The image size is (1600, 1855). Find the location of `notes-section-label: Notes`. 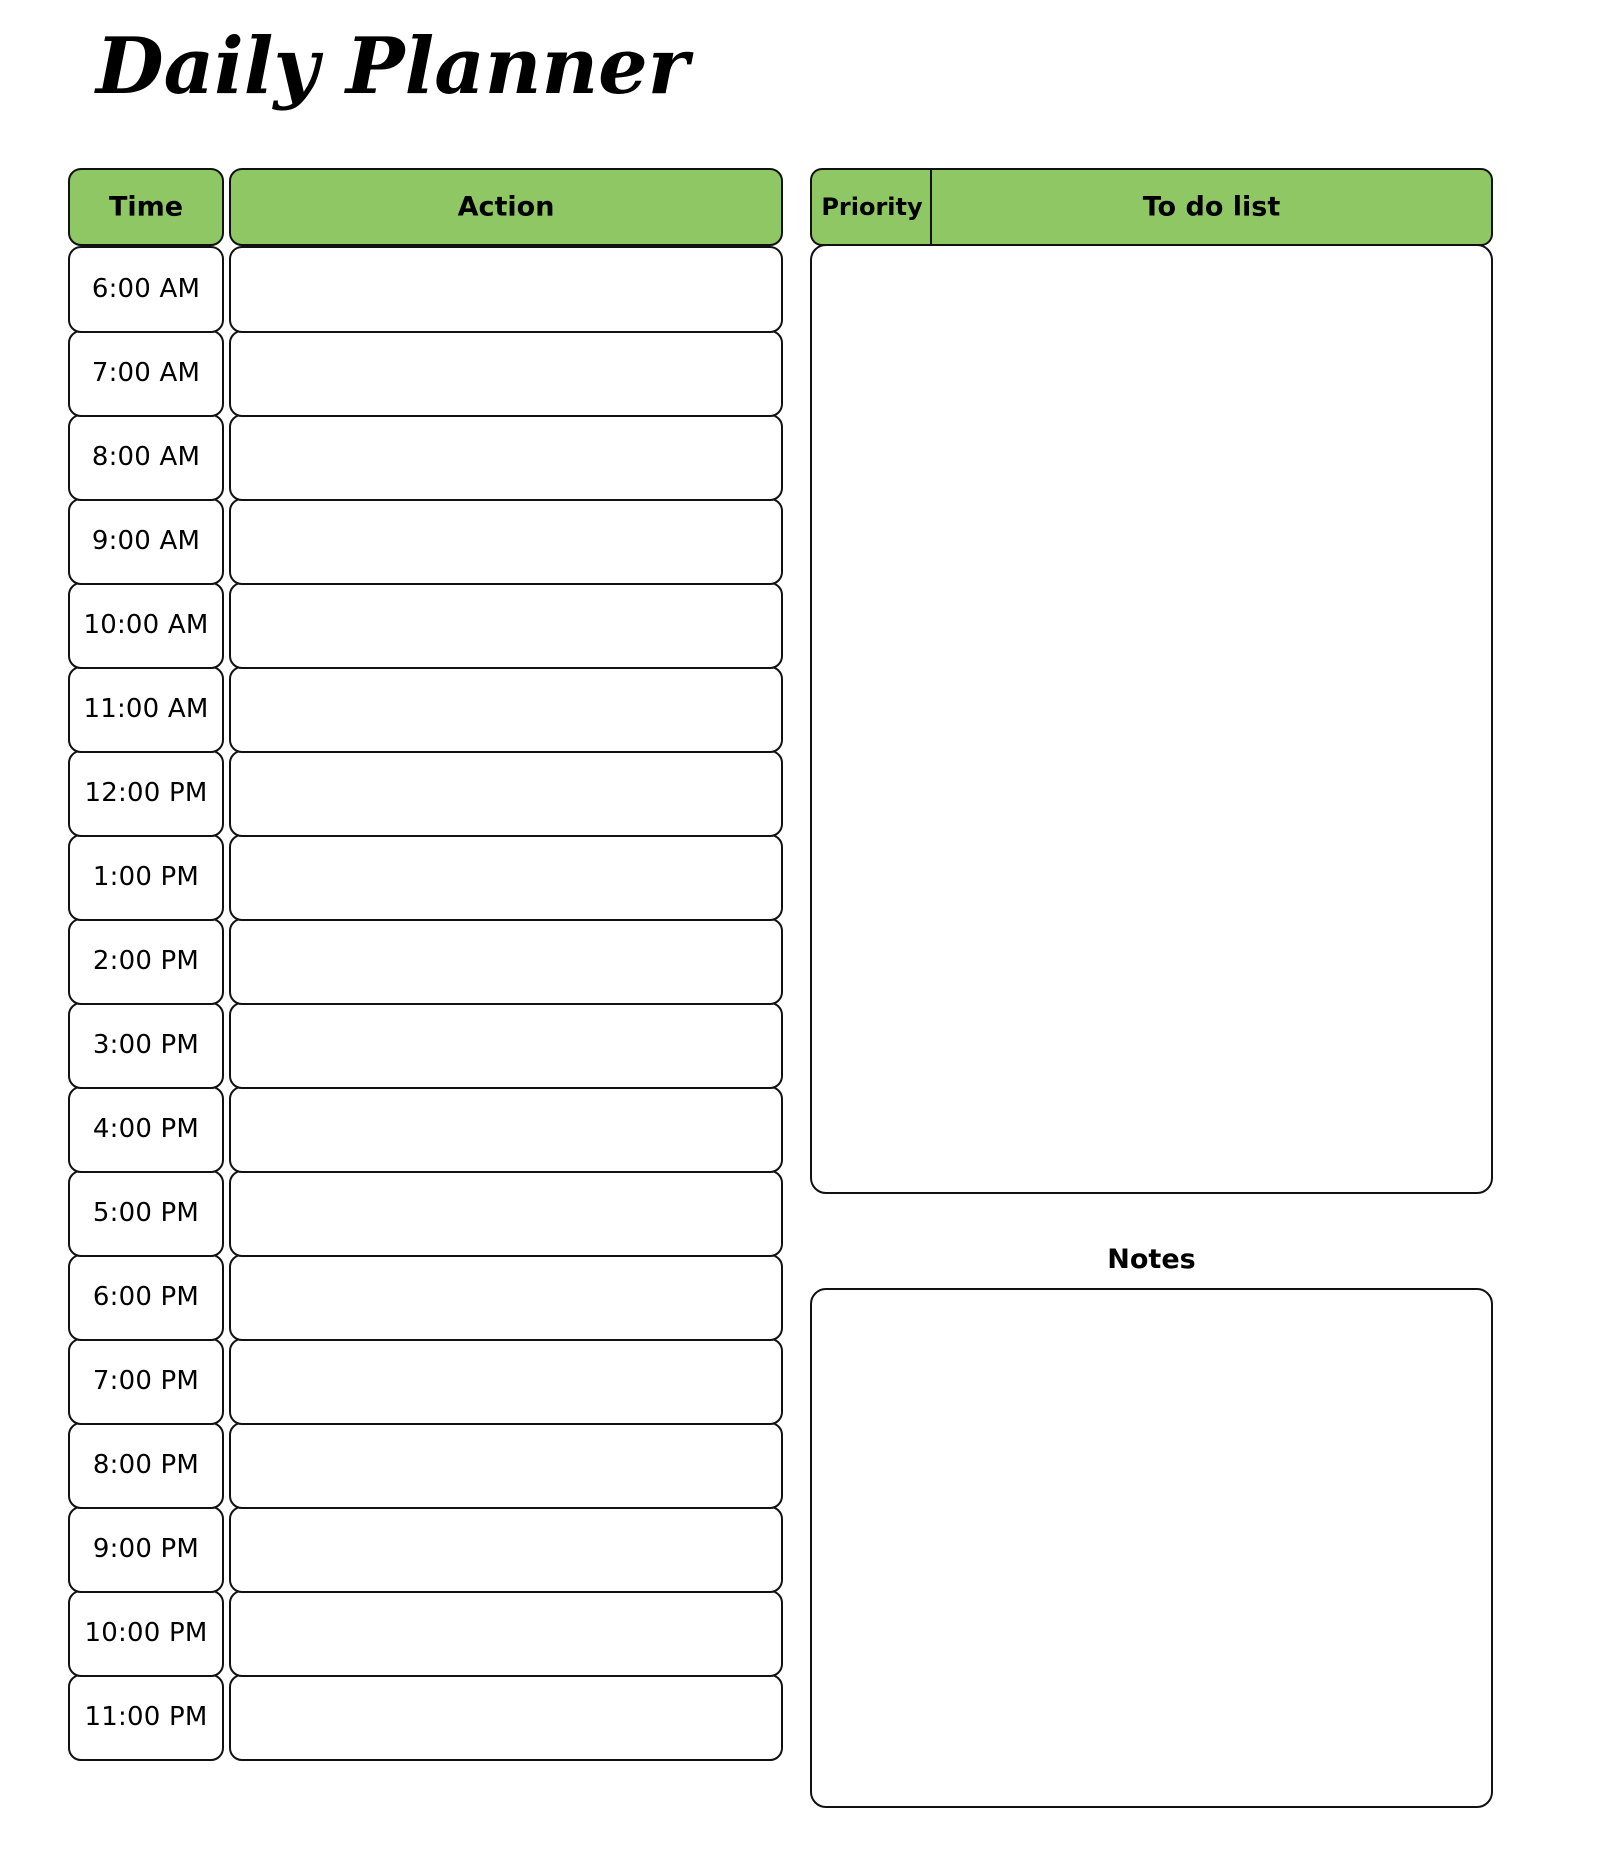

notes-section-label: Notes is located at coordinates (1151, 1259).